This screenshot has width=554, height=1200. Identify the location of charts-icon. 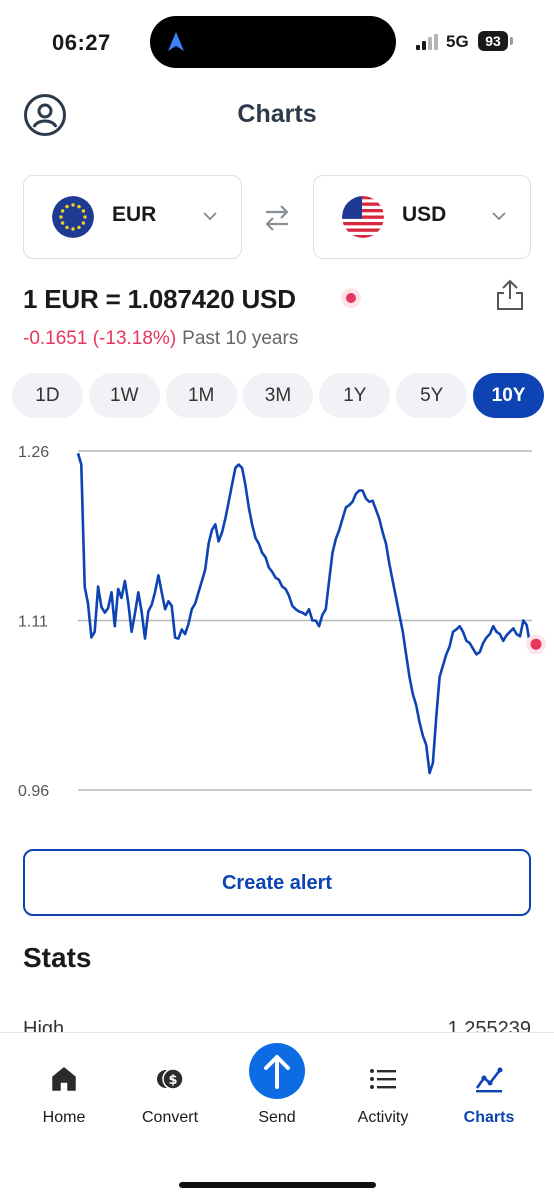
(489, 1080).